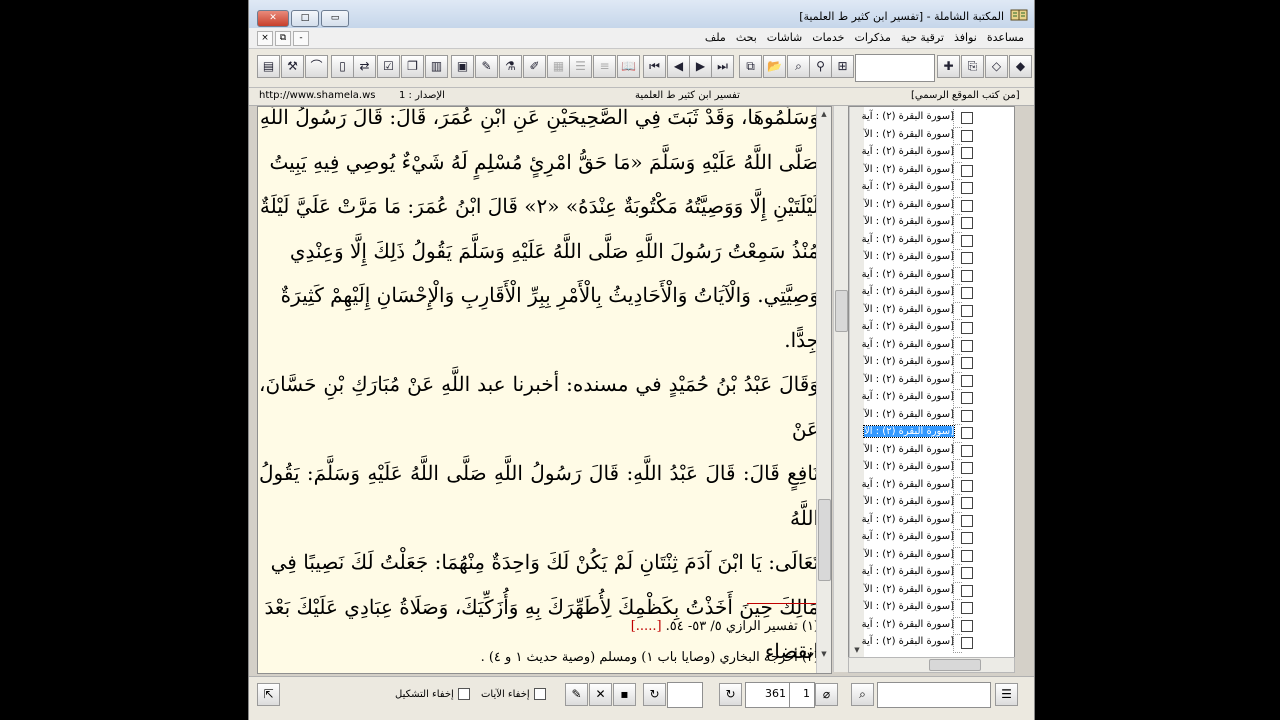 The width and height of the screenshot is (1280, 720). I want to click on minimize-window-button: ▭, so click(335, 18).